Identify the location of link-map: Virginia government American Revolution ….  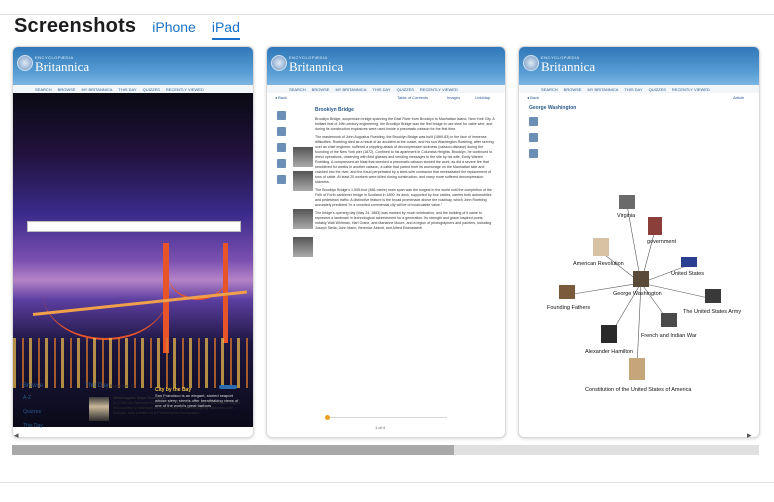
(644, 294).